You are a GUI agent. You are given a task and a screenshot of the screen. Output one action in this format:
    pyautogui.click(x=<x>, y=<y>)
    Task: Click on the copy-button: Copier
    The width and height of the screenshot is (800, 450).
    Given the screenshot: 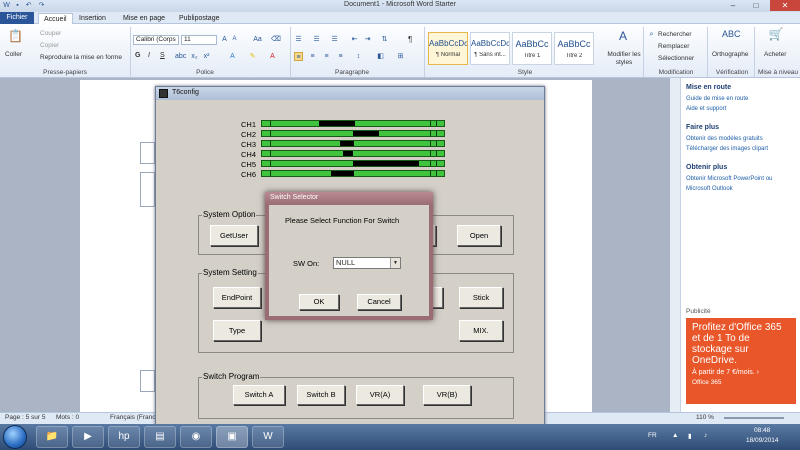 What is the action you would take?
    pyautogui.click(x=49, y=45)
    